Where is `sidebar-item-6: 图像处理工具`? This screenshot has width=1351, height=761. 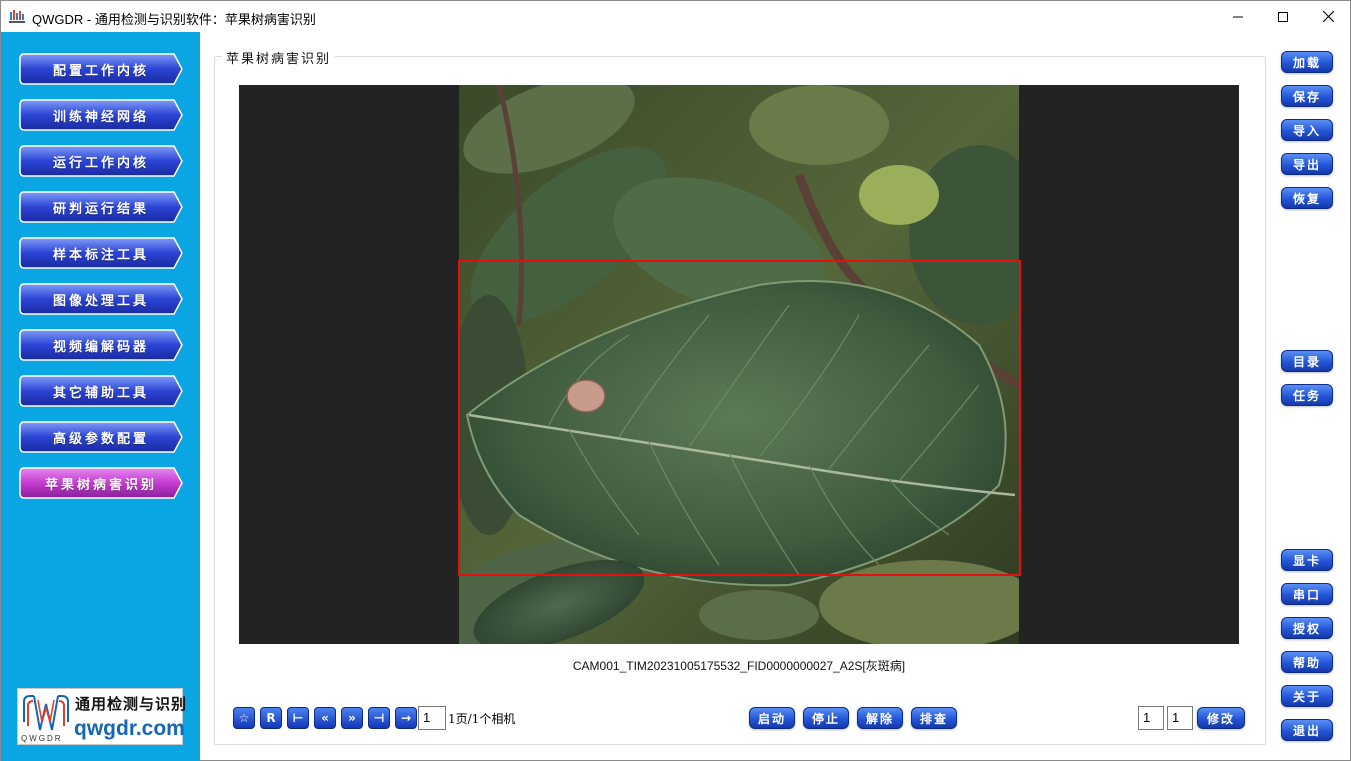 sidebar-item-6: 图像处理工具 is located at coordinates (101, 299).